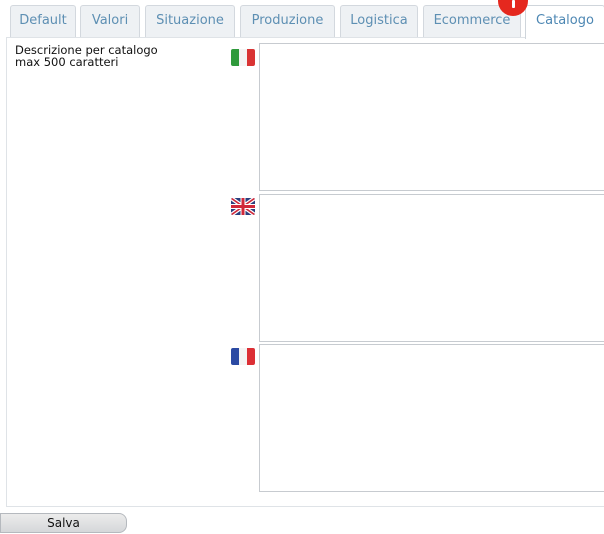 The image size is (604, 534). What do you see at coordinates (243, 356) in the screenshot?
I see `france-flag-icon` at bounding box center [243, 356].